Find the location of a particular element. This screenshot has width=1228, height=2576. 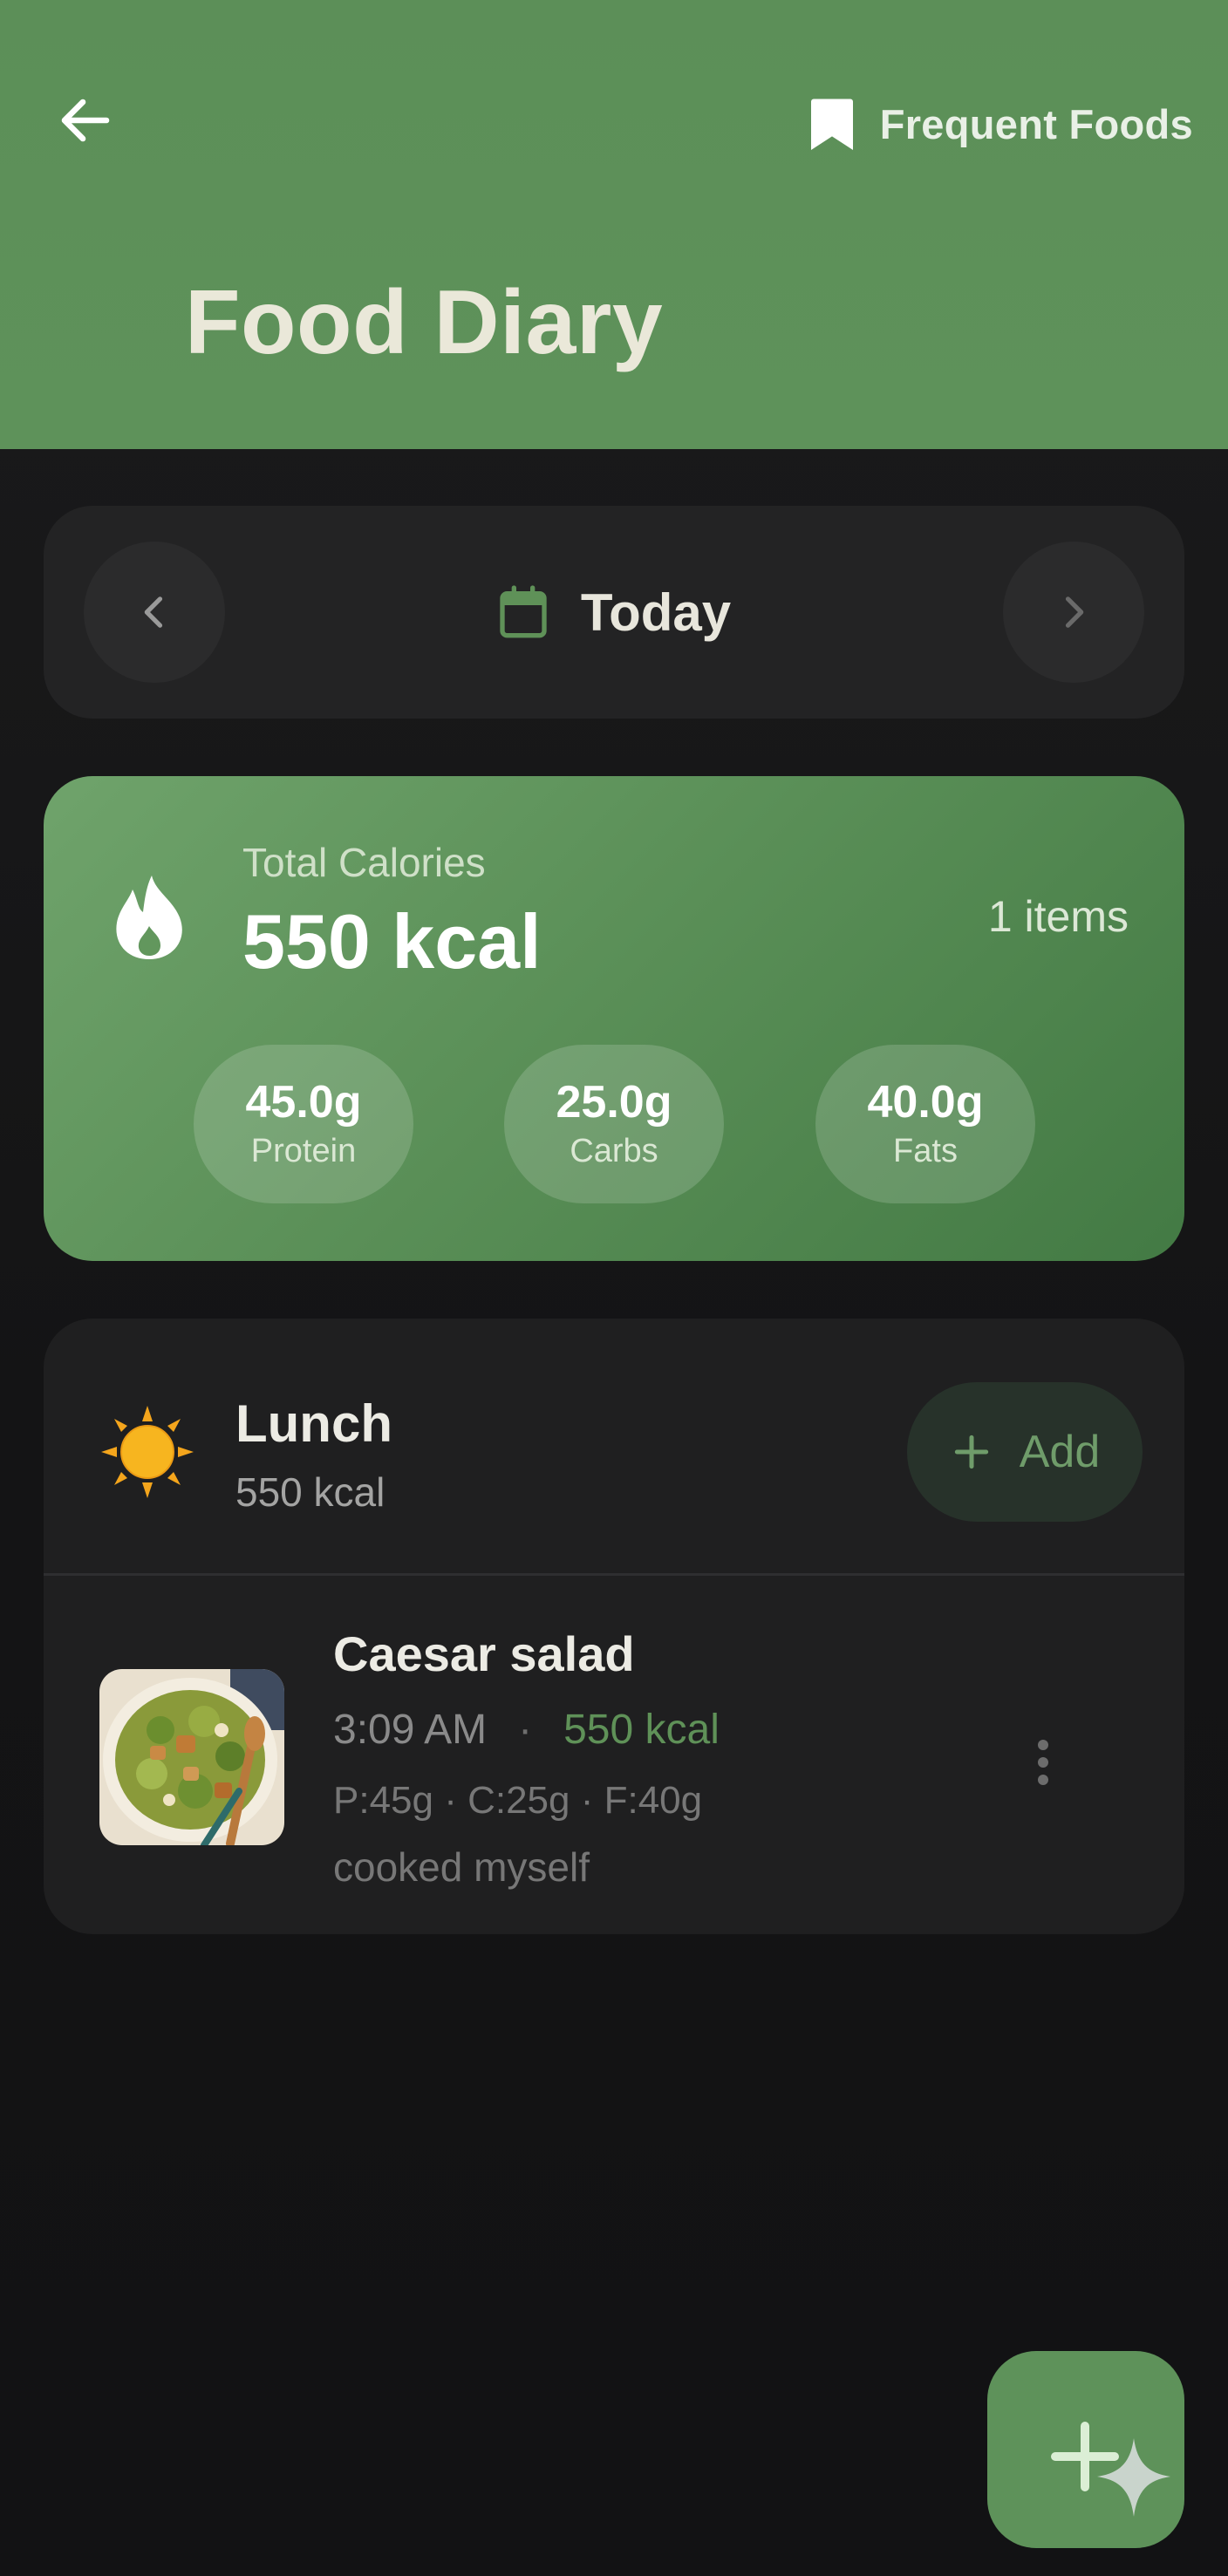

fats-pill: 40.0g Fats is located at coordinates (925, 1124).